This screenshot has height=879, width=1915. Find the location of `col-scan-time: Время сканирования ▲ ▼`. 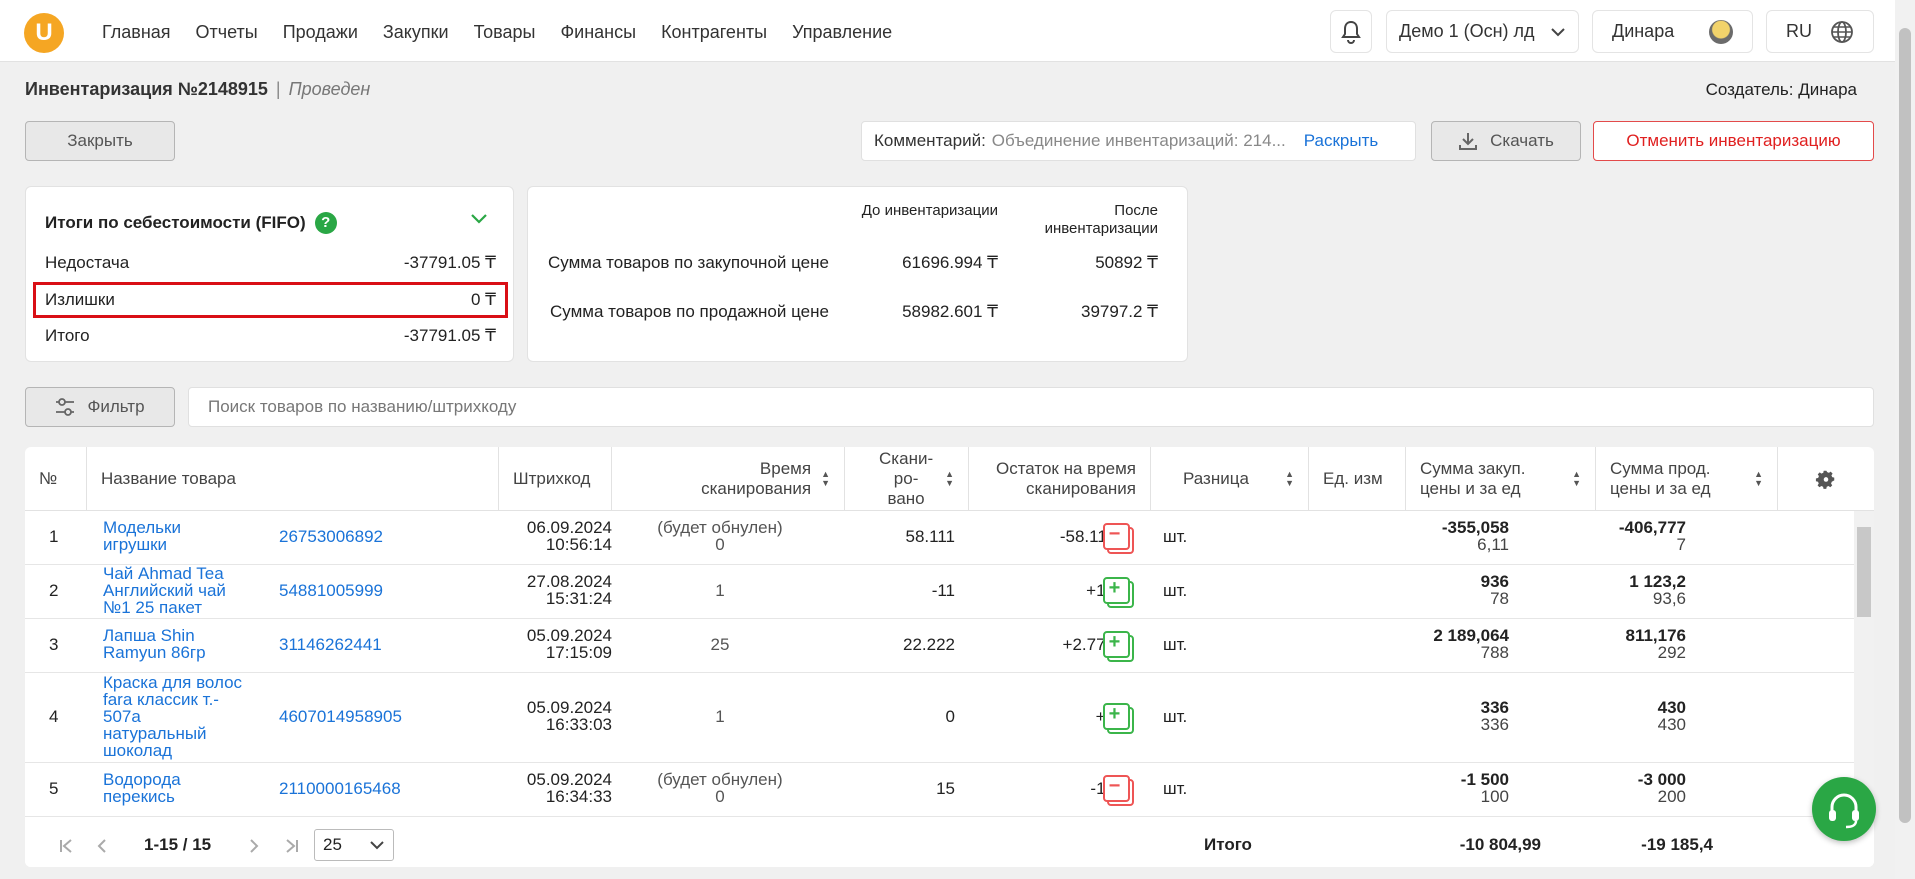

col-scan-time: Время сканирования ▲ ▼ is located at coordinates (728, 479).